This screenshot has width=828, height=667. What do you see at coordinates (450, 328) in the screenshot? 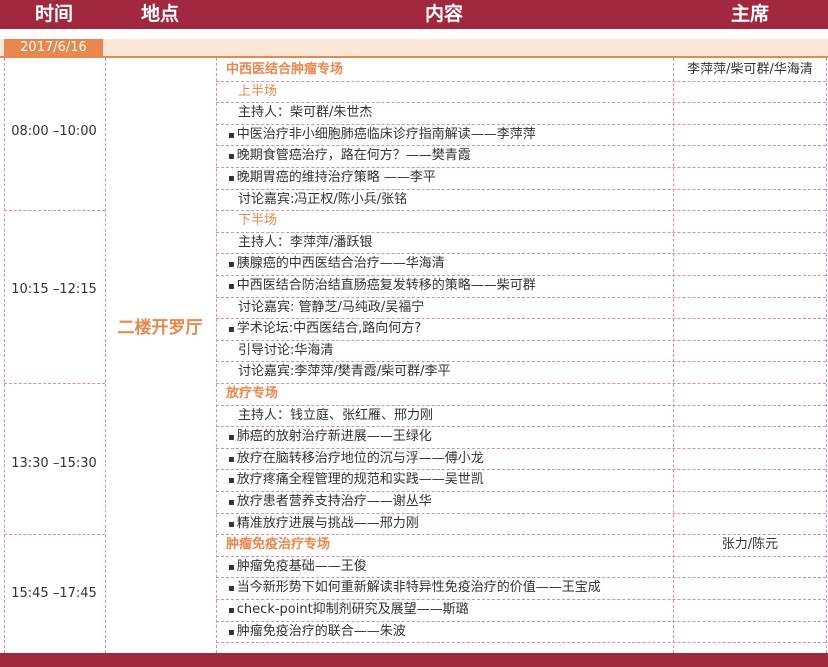
I see `program-row: 学术论坛:中西医结合,路向何方?` at bounding box center [450, 328].